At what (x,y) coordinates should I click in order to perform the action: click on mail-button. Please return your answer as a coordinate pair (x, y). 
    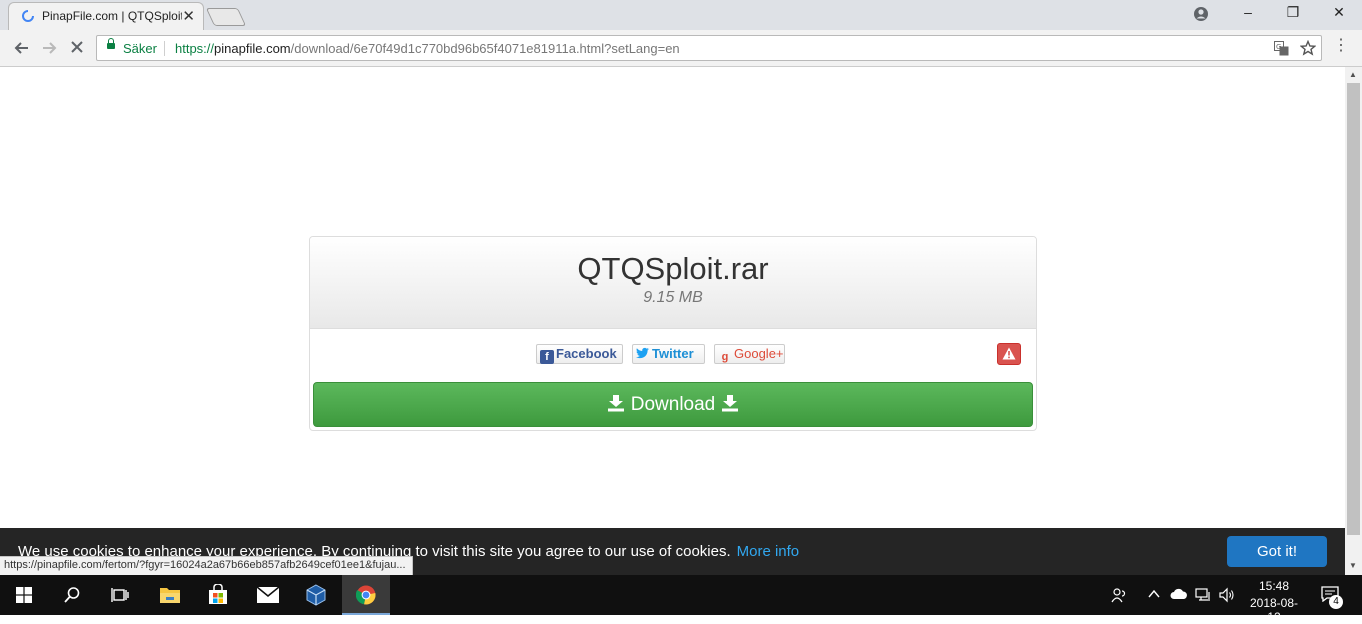
    Looking at the image, I should click on (268, 595).